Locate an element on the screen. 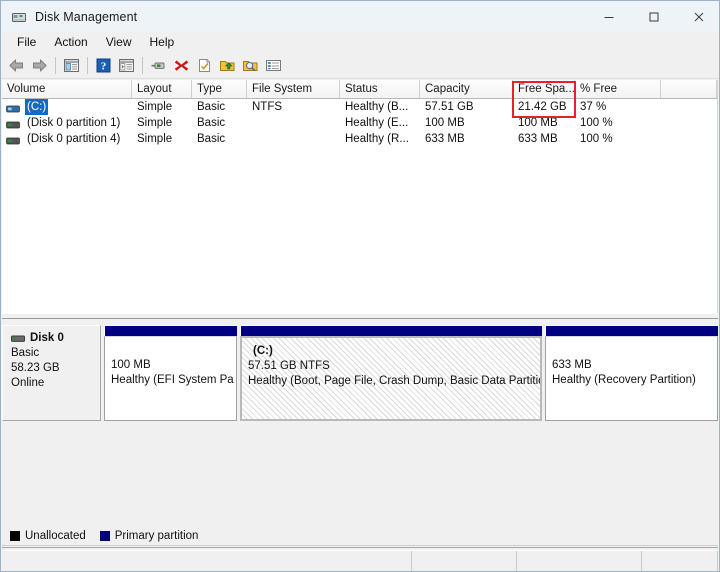 This screenshot has height=572, width=720. column-header: File System is located at coordinates (293, 89).